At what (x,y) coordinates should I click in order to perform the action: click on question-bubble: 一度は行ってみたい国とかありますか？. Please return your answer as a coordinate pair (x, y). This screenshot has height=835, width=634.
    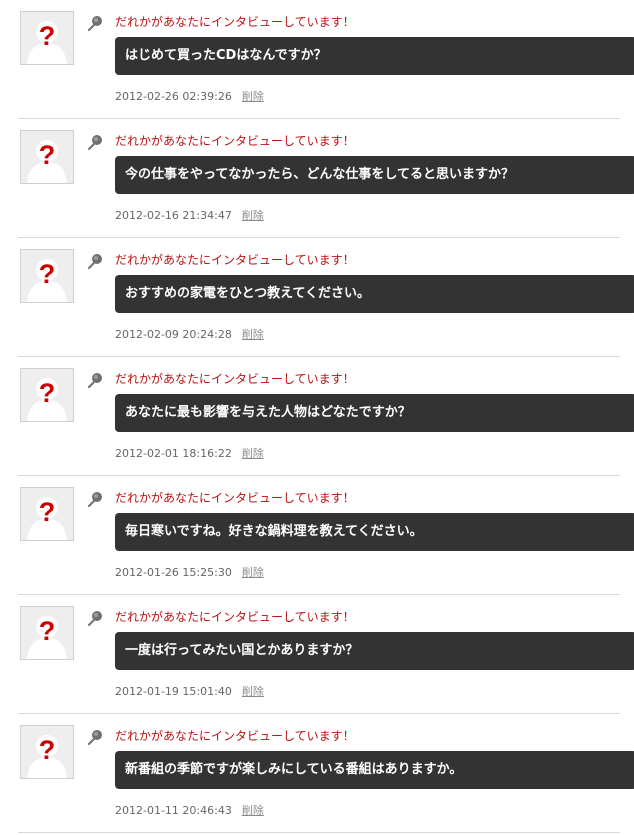
    Looking at the image, I should click on (374, 651).